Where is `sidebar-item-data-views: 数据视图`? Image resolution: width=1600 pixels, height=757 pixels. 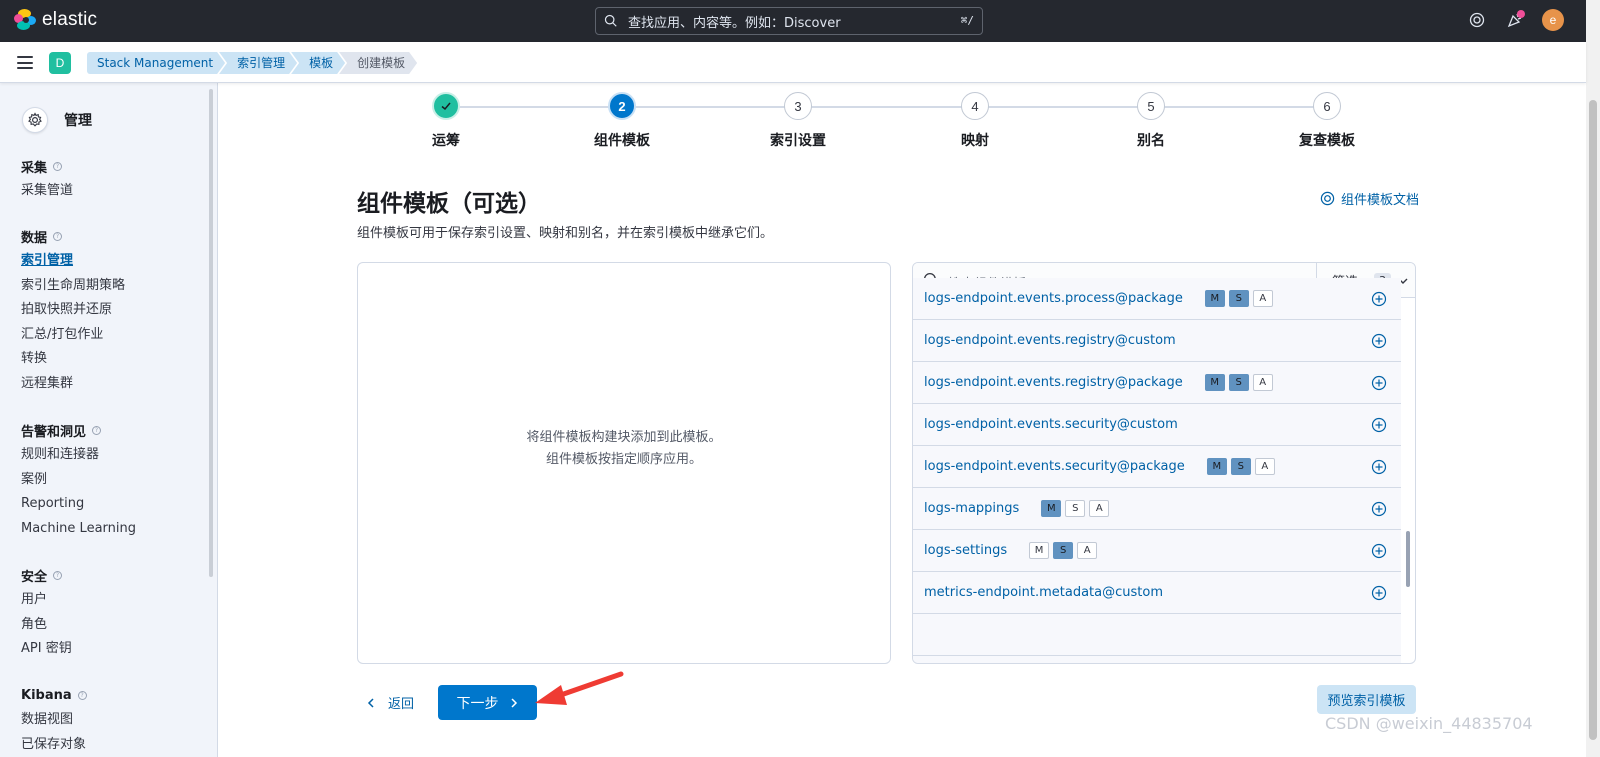
sidebar-item-data-views: 数据视图 is located at coordinates (54, 720).